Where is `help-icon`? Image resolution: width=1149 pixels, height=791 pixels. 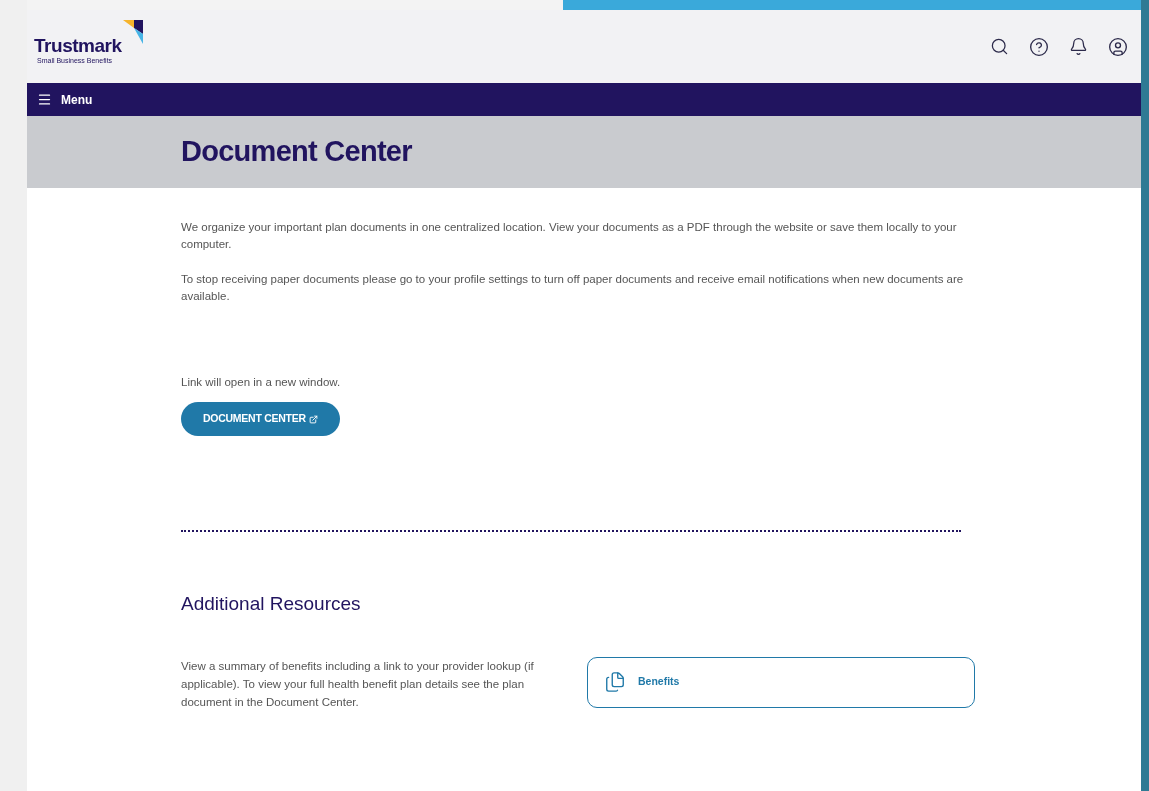
help-icon is located at coordinates (1039, 46).